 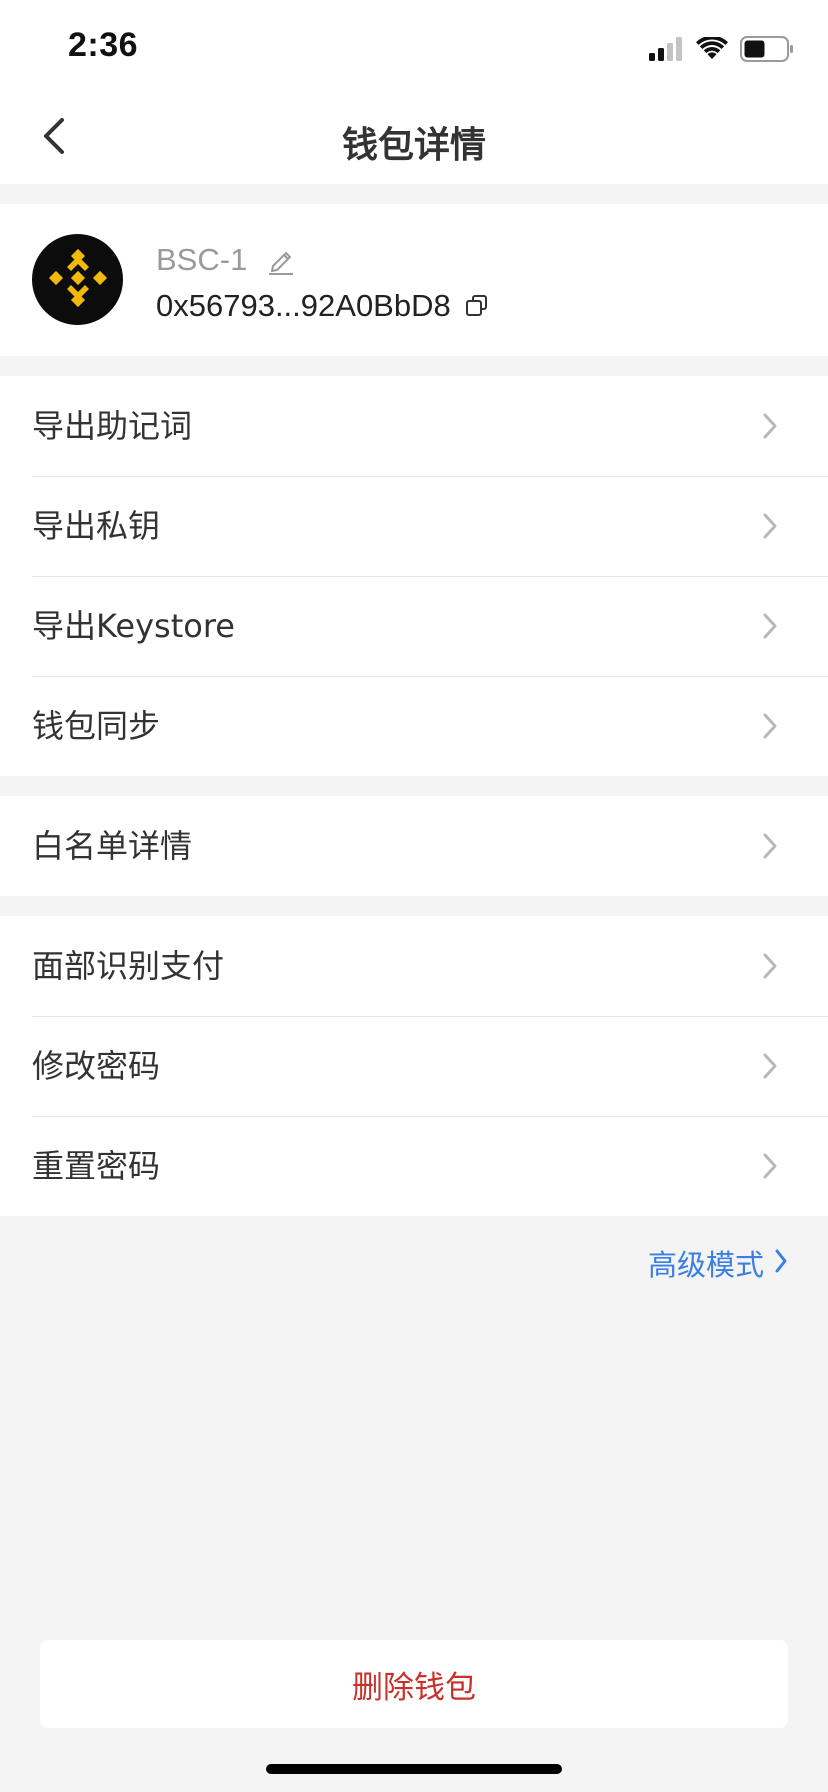 What do you see at coordinates (96, 1066) in the screenshot?
I see `row-label: 修改密码` at bounding box center [96, 1066].